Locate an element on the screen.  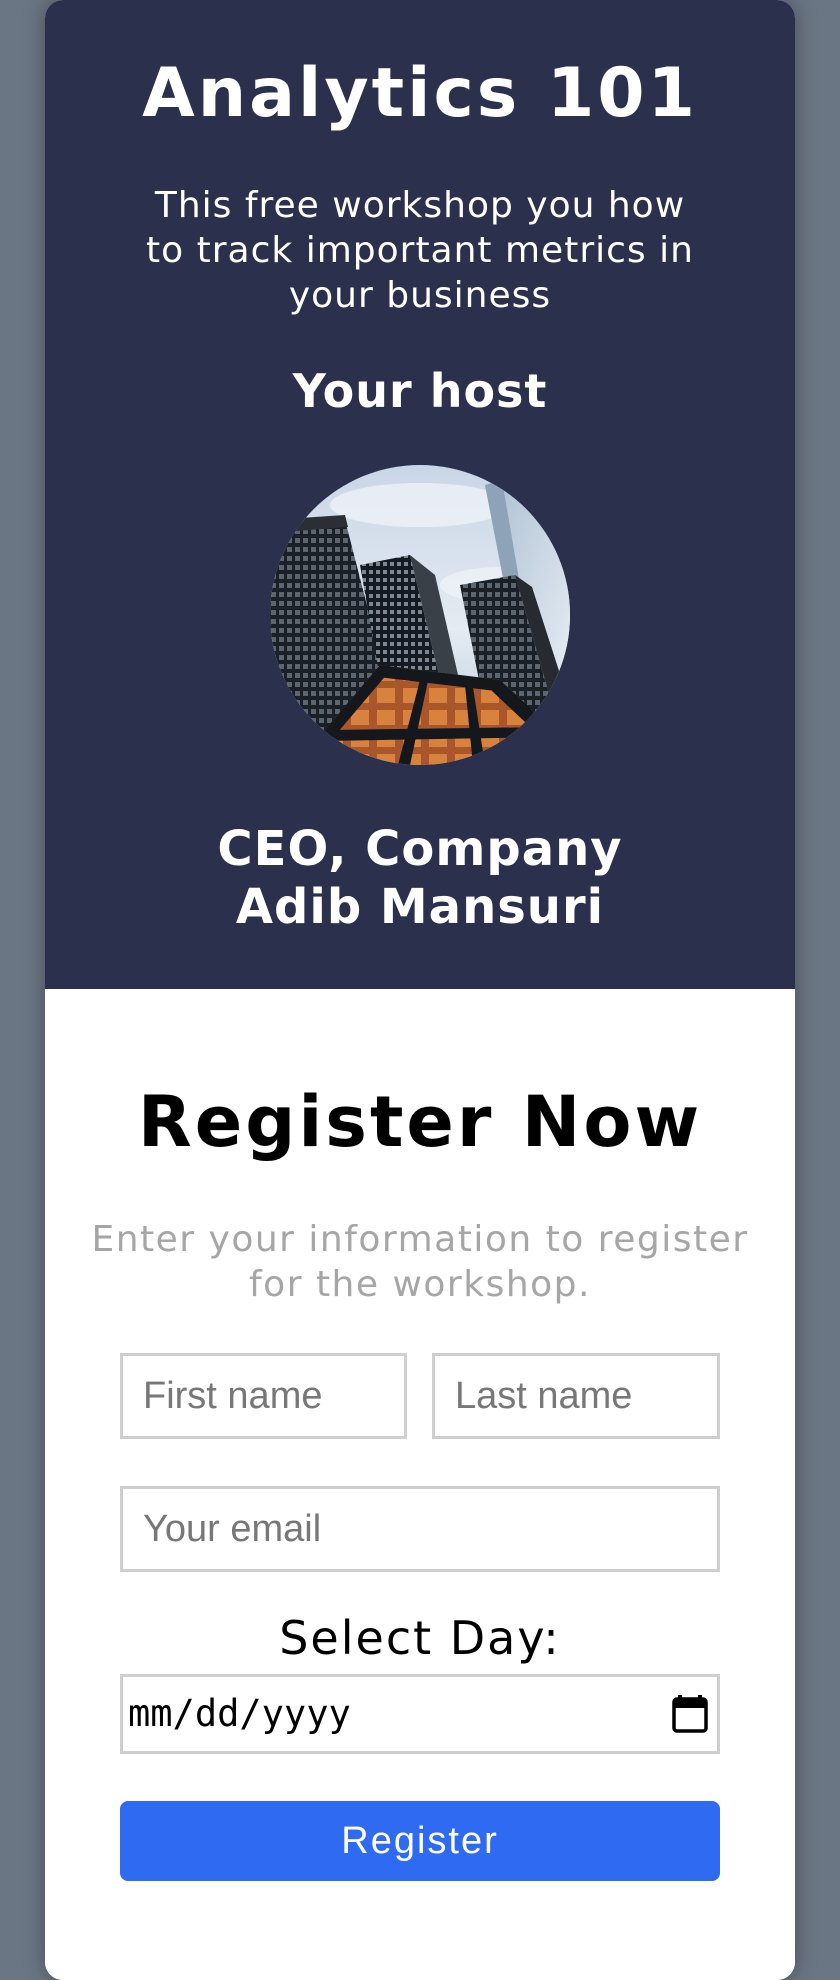
calendar-icon is located at coordinates (690, 1714).